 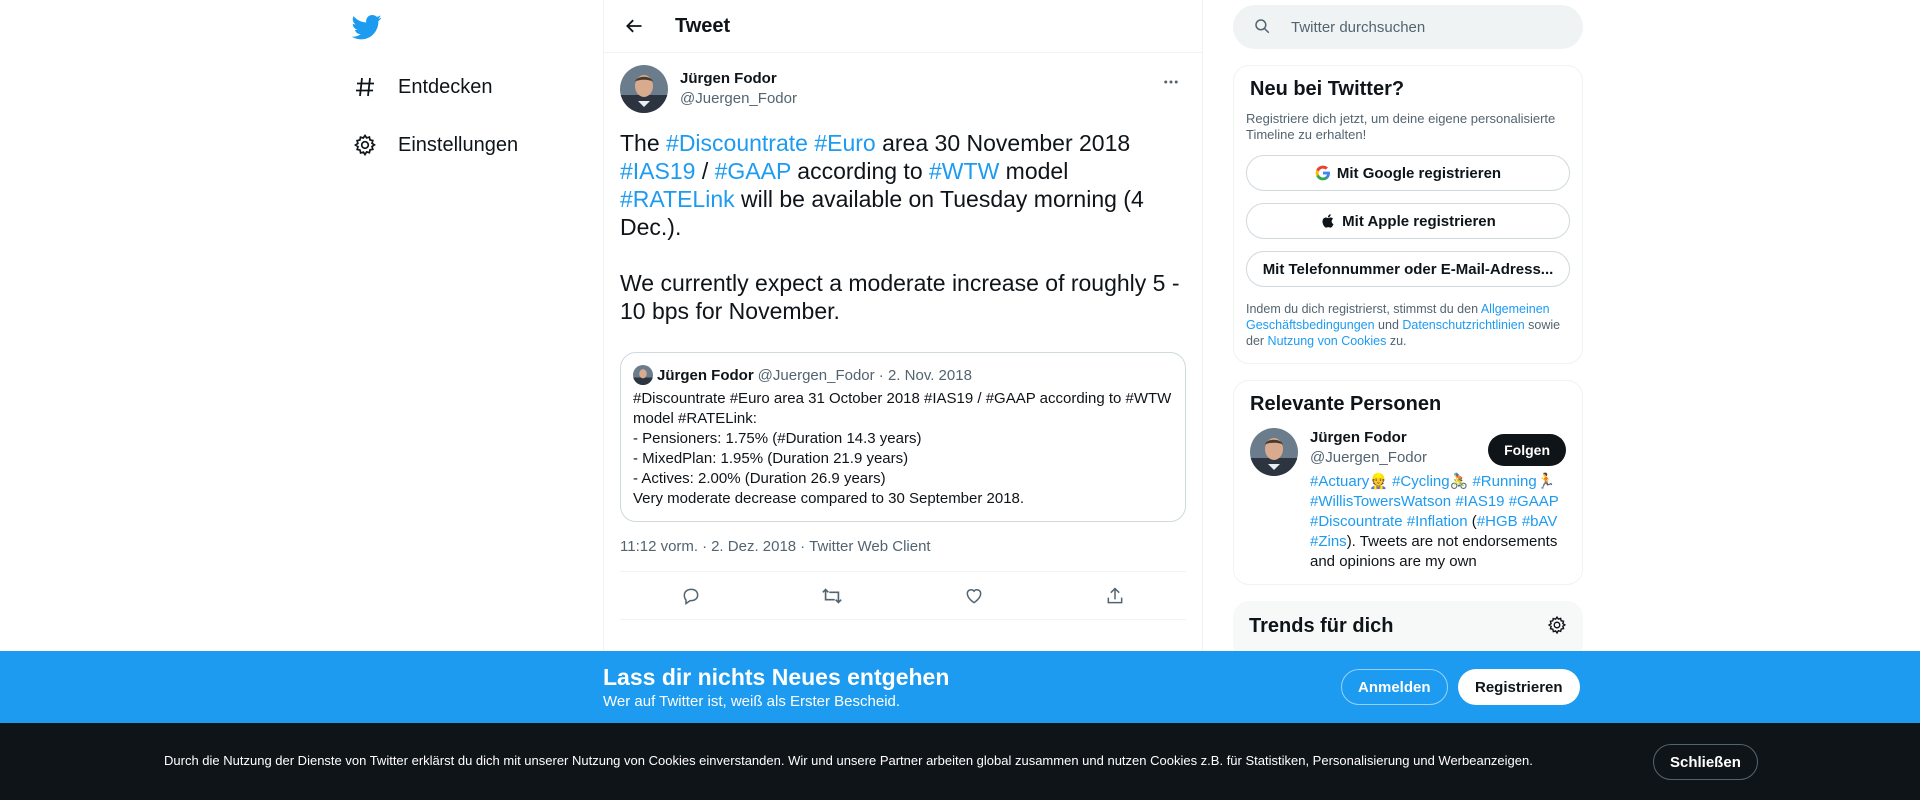 I want to click on trends-title: Trends für dich, so click(x=1321, y=626).